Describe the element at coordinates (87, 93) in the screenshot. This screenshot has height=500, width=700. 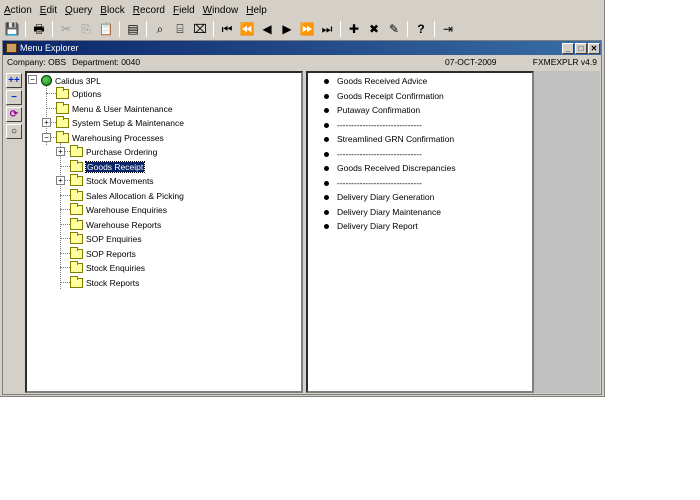
I see `tree-node-label: Options` at that location.